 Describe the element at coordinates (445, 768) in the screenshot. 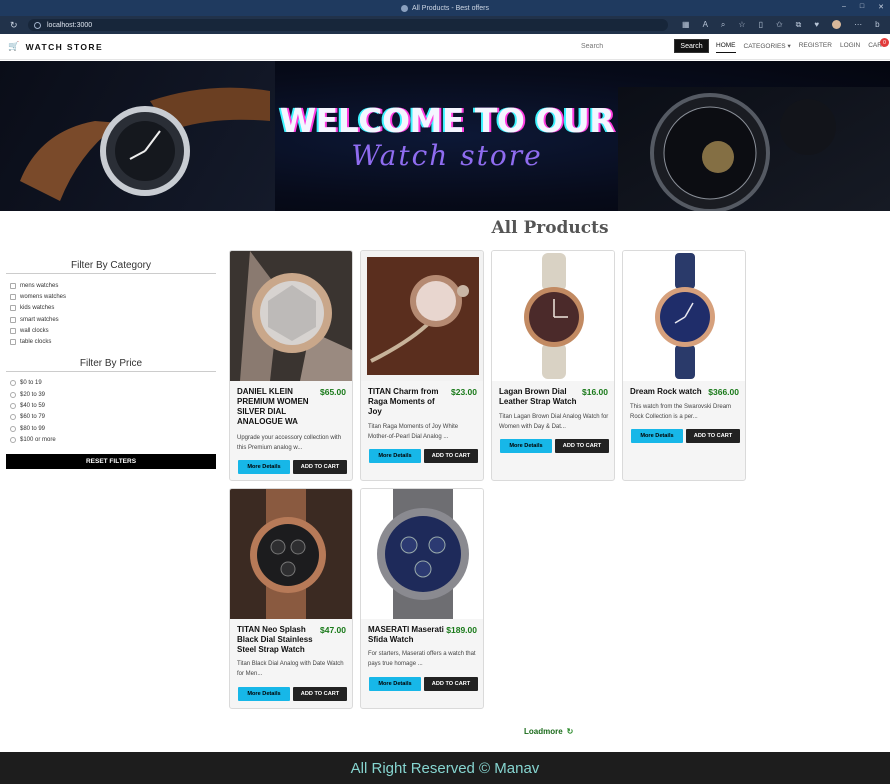

I see `footer: All Right Reserved © Manav` at that location.